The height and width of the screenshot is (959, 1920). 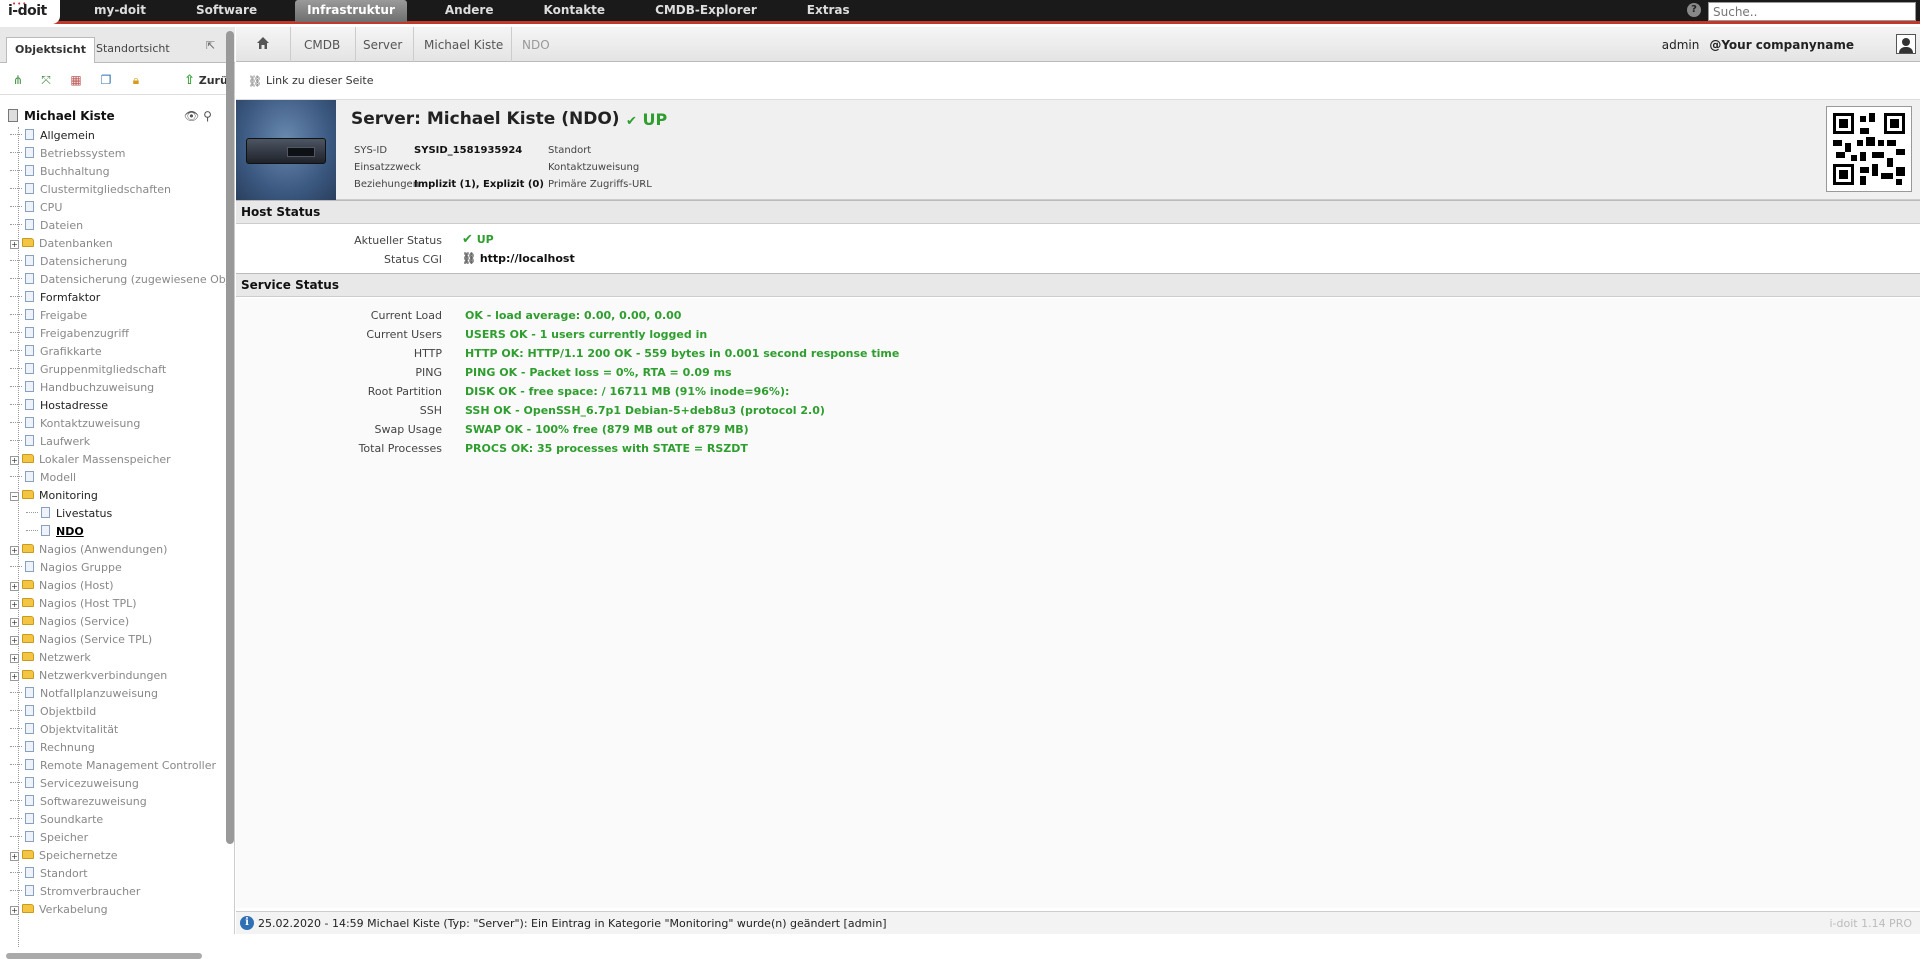 I want to click on nav-item-my-doit: my-doit, so click(x=120, y=11).